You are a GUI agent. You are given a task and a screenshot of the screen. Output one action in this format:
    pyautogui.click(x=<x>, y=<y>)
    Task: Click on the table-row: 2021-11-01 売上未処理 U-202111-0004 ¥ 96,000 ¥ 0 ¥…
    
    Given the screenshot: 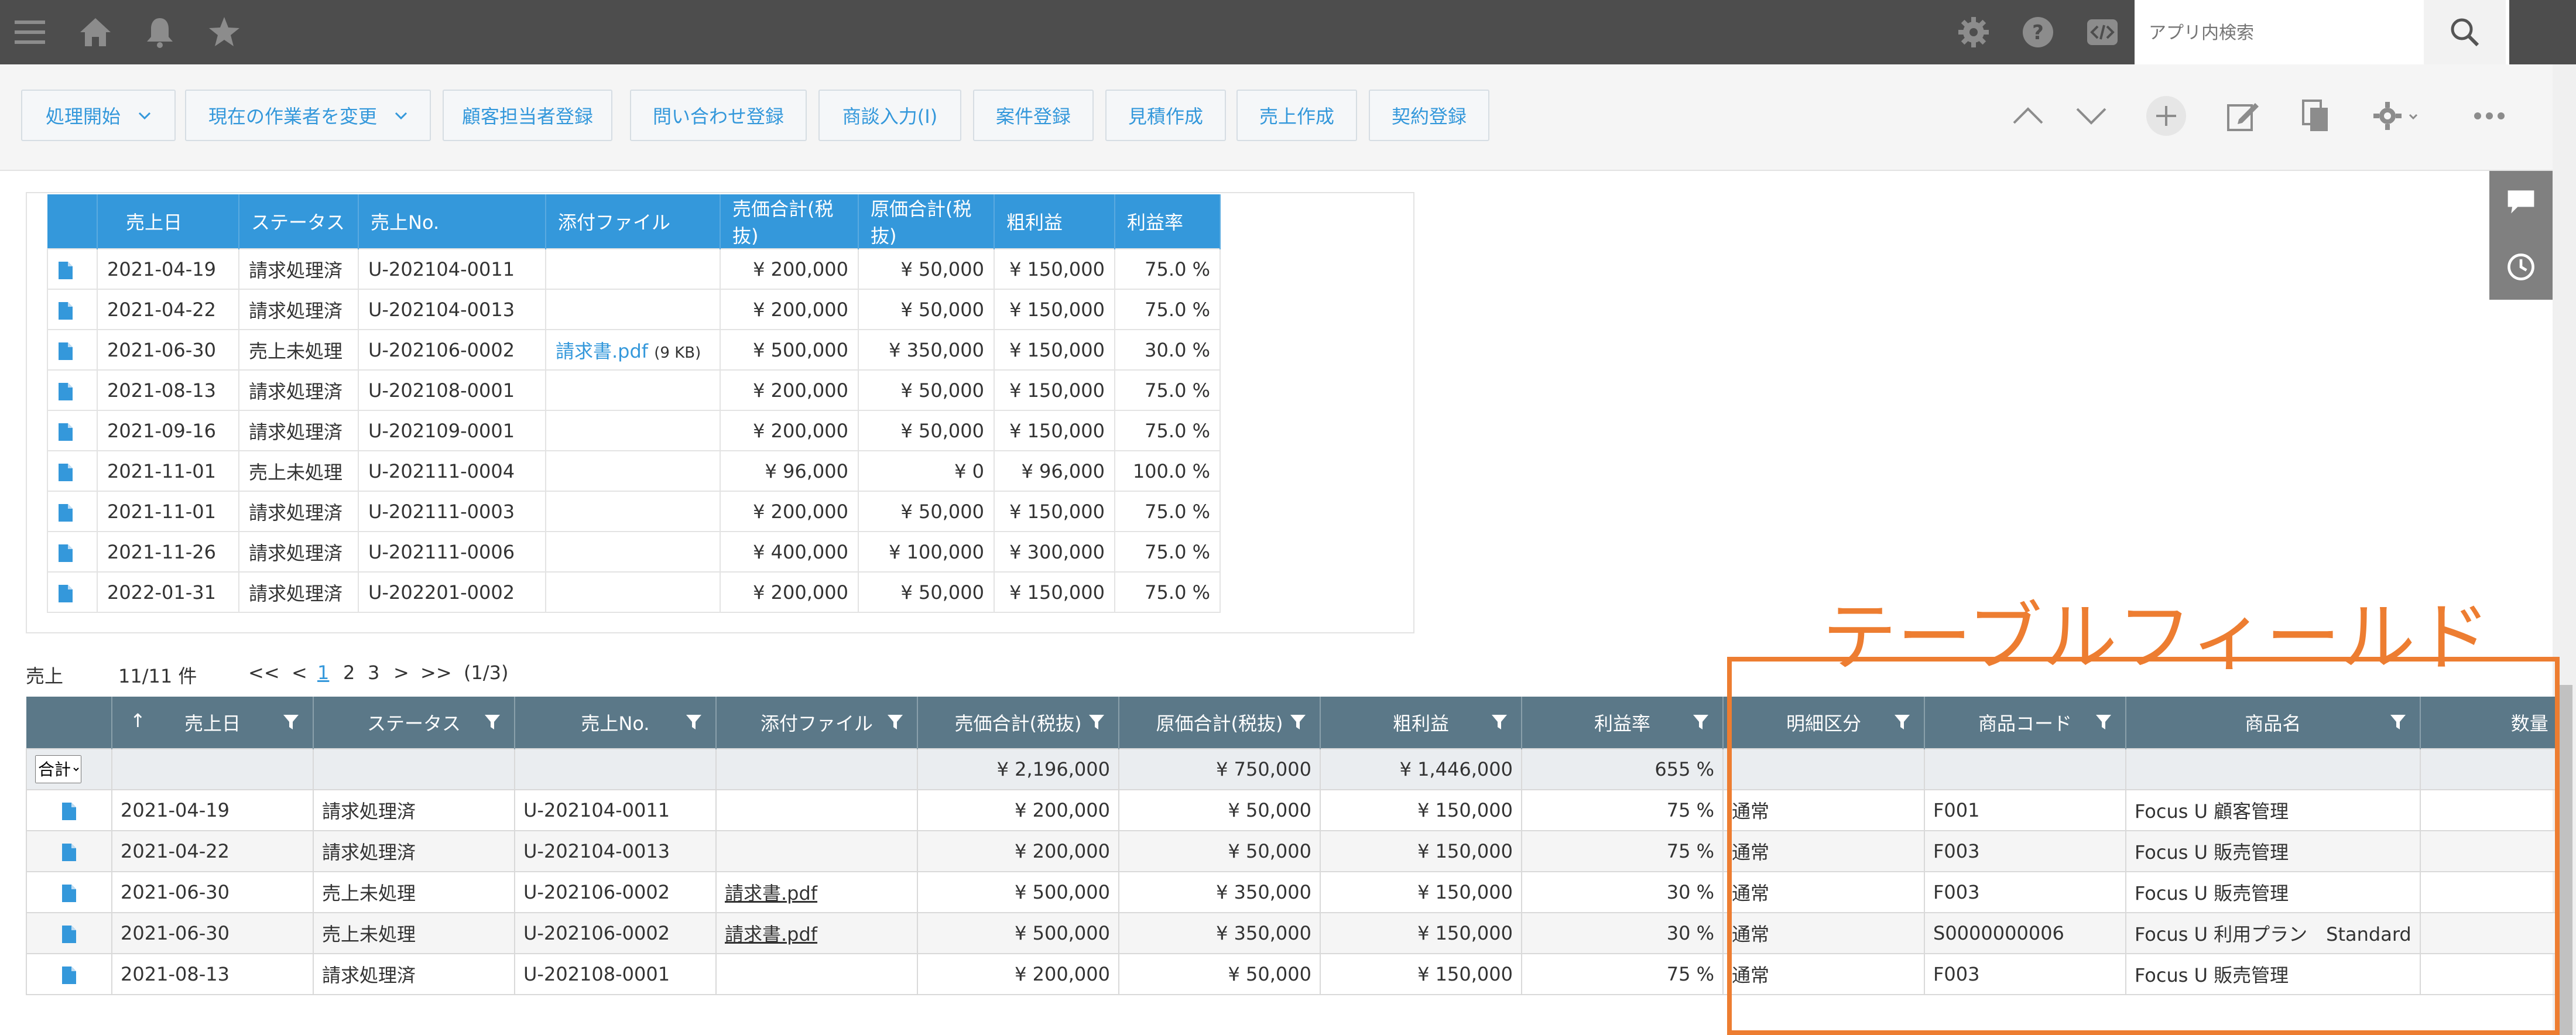 What is the action you would take?
    pyautogui.click(x=634, y=471)
    